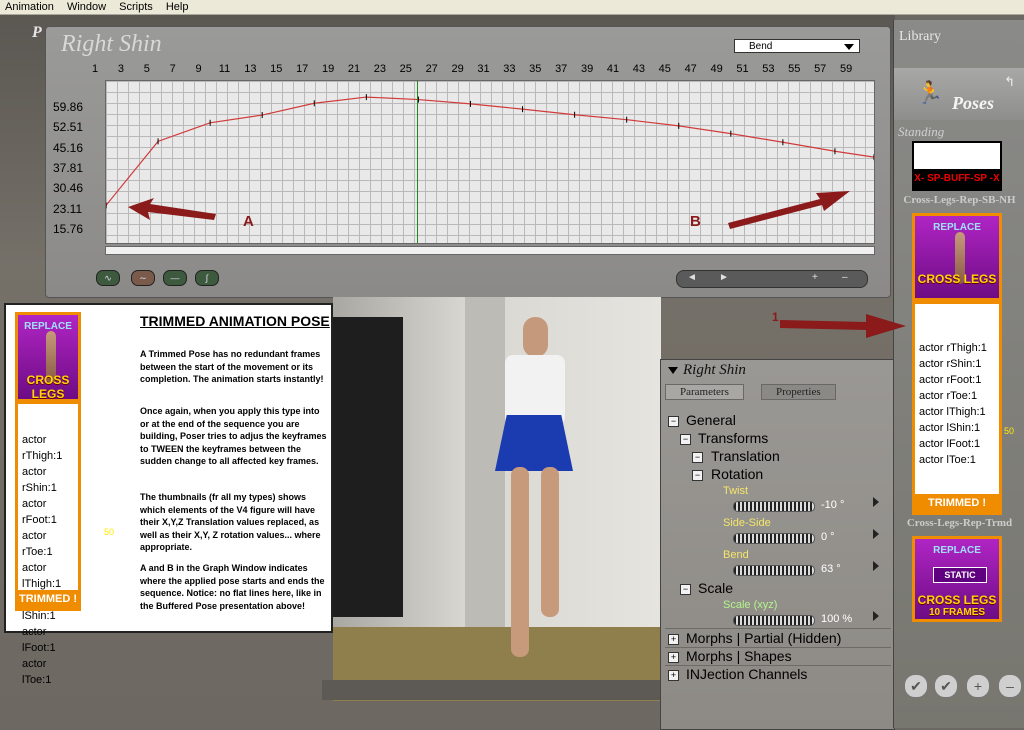 Image resolution: width=1024 pixels, height=730 pixels. I want to click on twist-value: -10 °, so click(832, 505).